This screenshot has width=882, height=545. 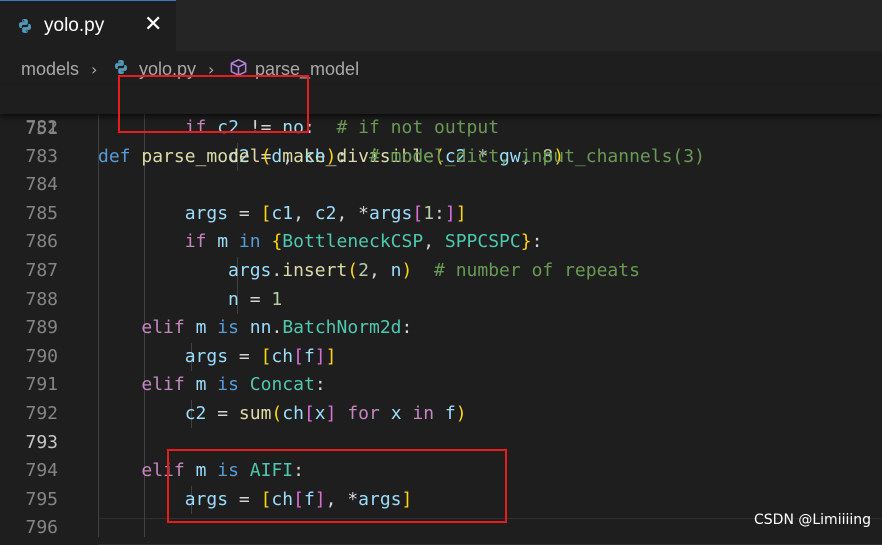 What do you see at coordinates (25, 26) in the screenshot?
I see `python-file-icon` at bounding box center [25, 26].